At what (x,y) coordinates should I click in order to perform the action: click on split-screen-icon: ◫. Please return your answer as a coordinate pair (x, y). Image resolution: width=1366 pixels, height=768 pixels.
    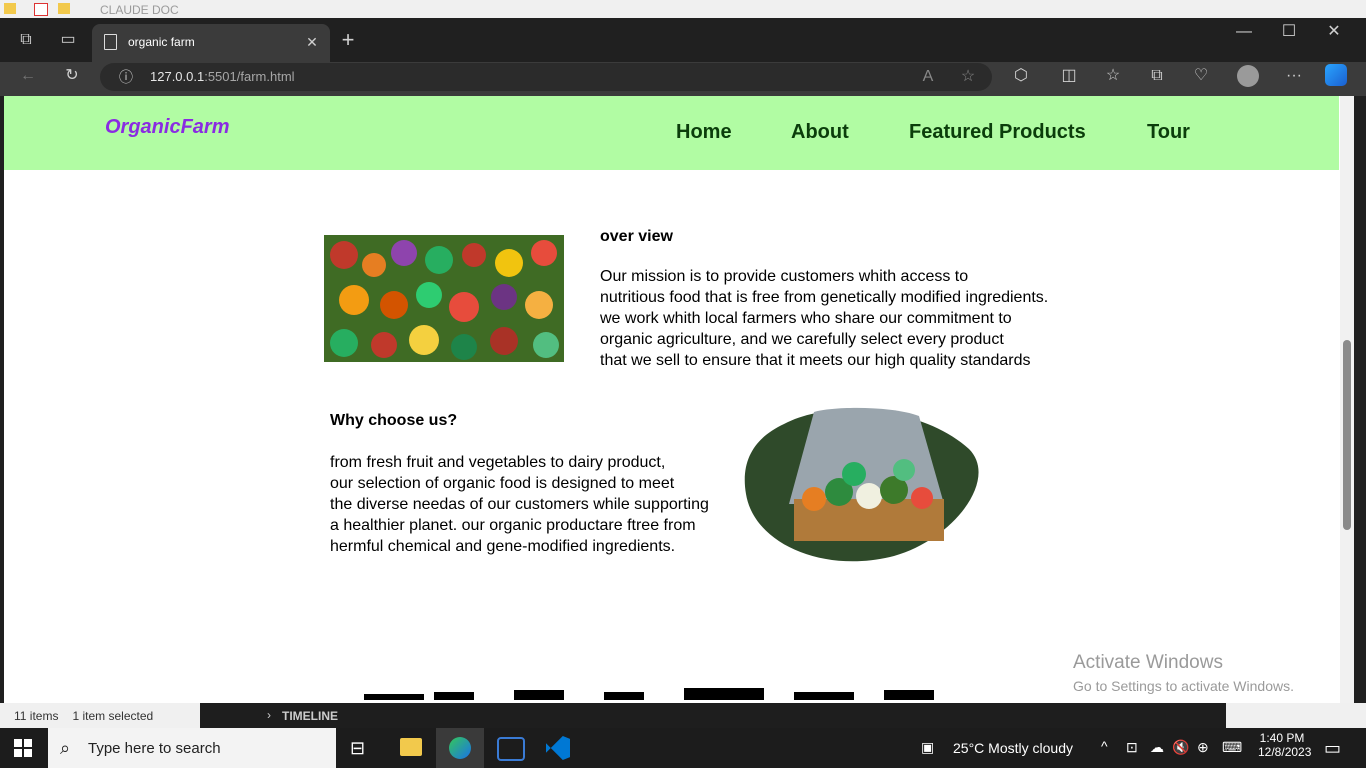
    Looking at the image, I should click on (1069, 76).